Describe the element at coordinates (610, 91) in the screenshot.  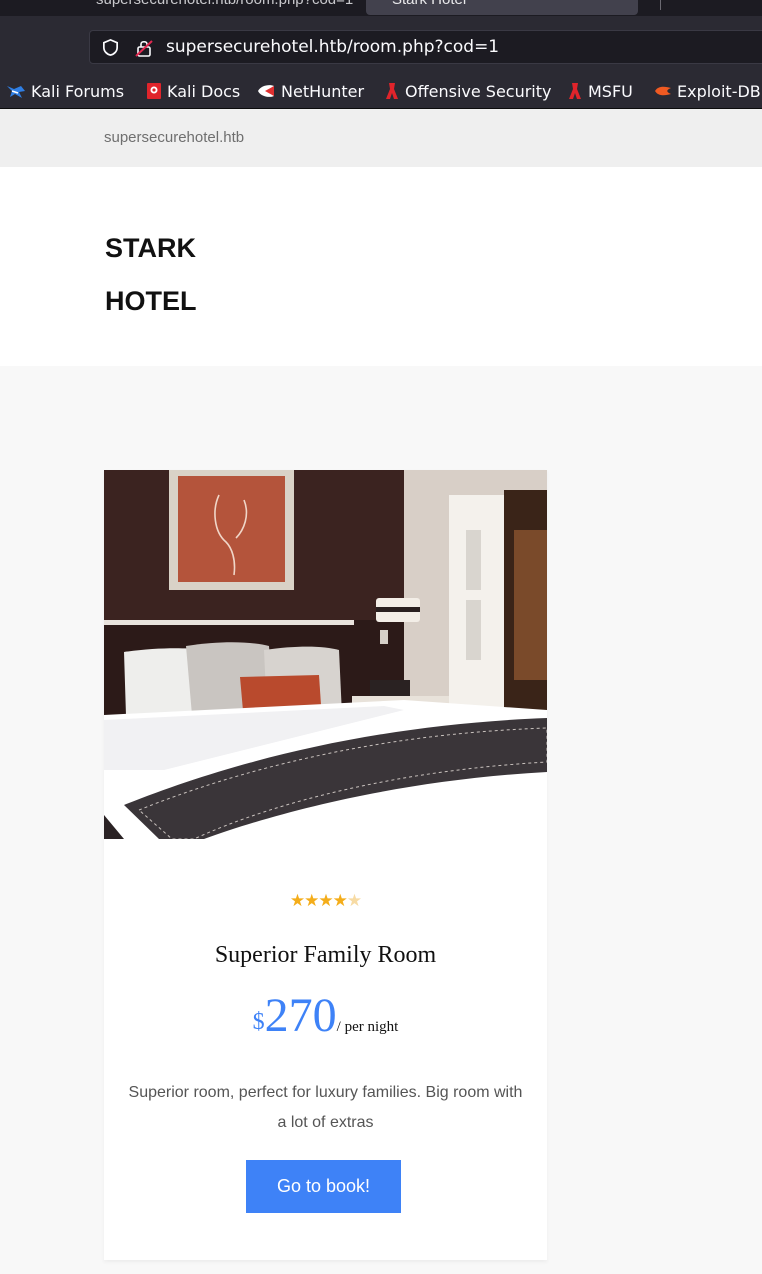
I see `bookmark-label: MSFU` at that location.